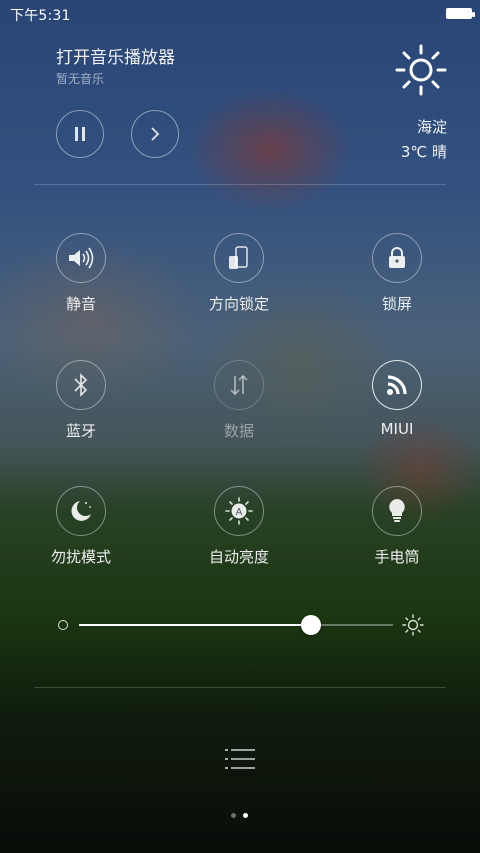 Image resolution: width=480 pixels, height=853 pixels. Describe the element at coordinates (241, 816) in the screenshot. I see `page-indicator` at that location.